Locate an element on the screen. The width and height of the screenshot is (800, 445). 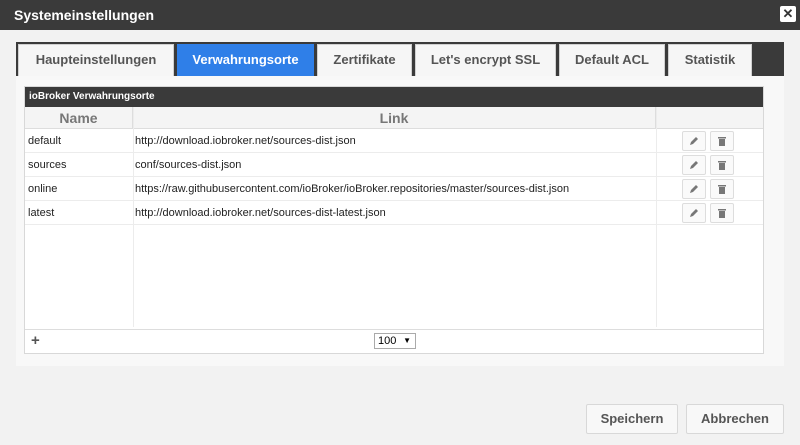
page-size-select: 100 ▼ is located at coordinates (395, 341).